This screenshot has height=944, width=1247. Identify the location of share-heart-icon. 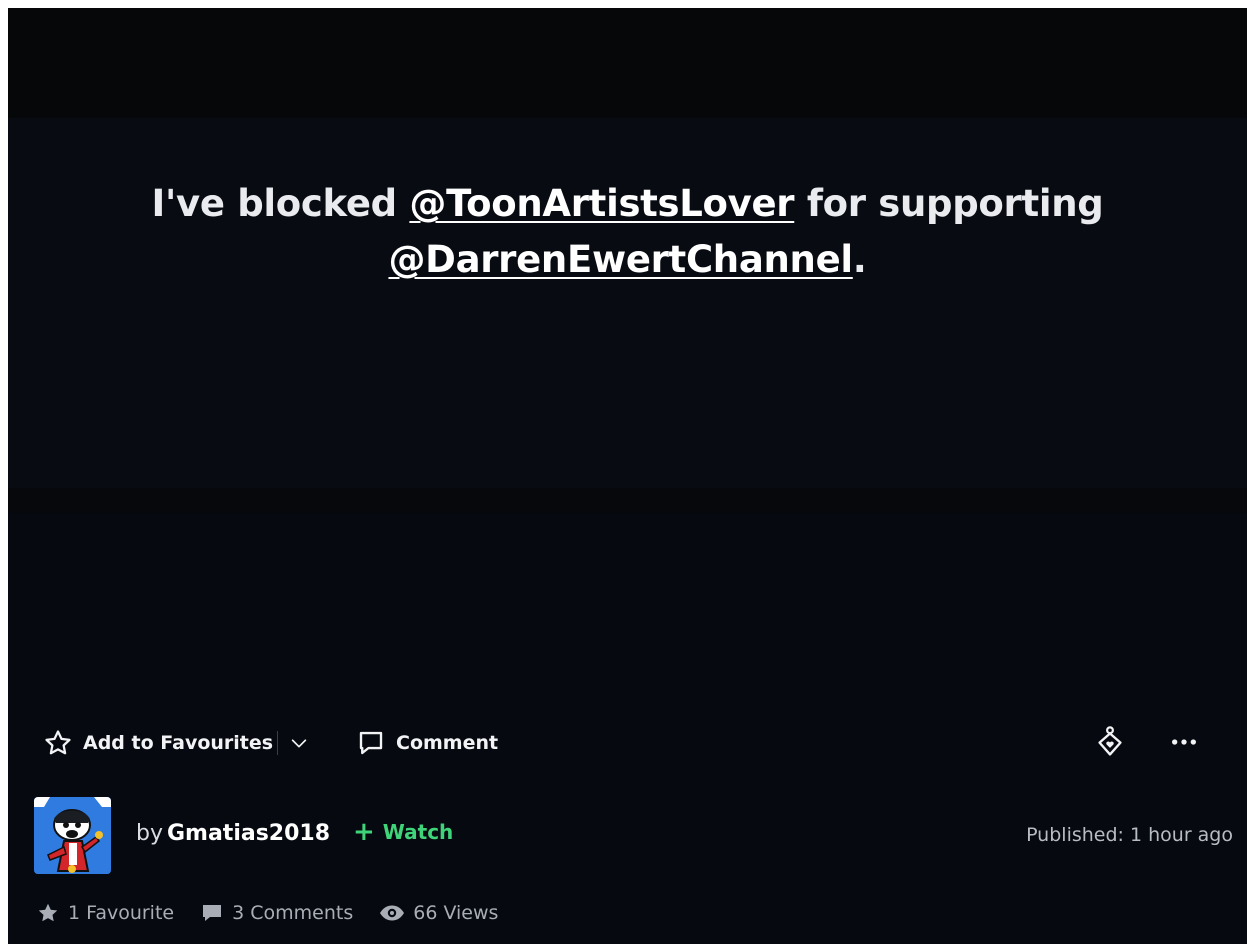
(1110, 741).